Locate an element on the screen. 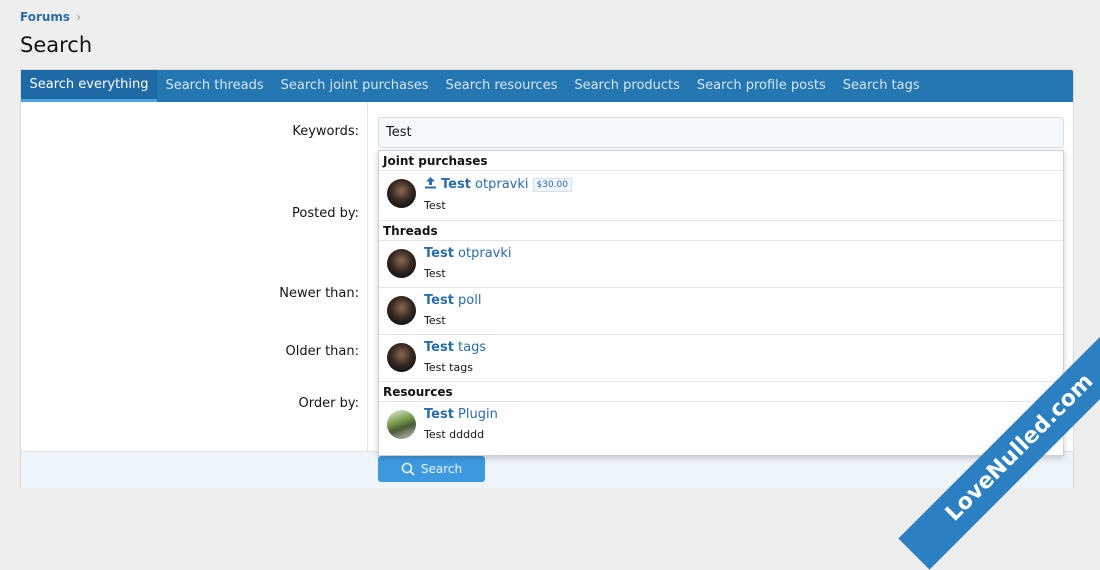 This screenshot has height=570, width=1100. breadcrumb: Forums › is located at coordinates (50, 17).